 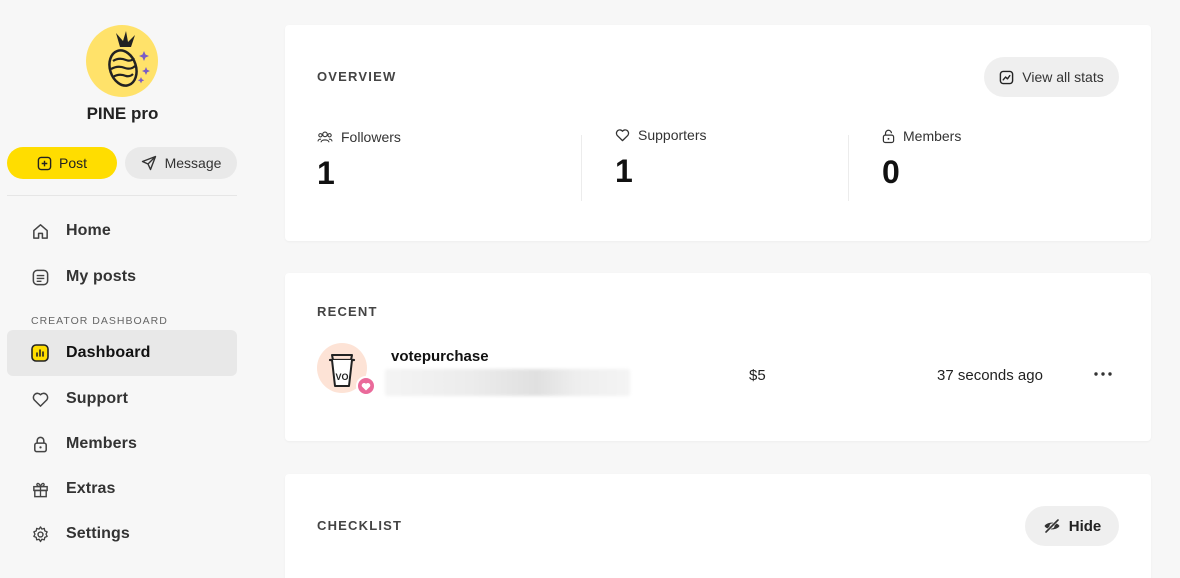 I want to click on sidebar-item-settings: Settings, so click(x=122, y=534).